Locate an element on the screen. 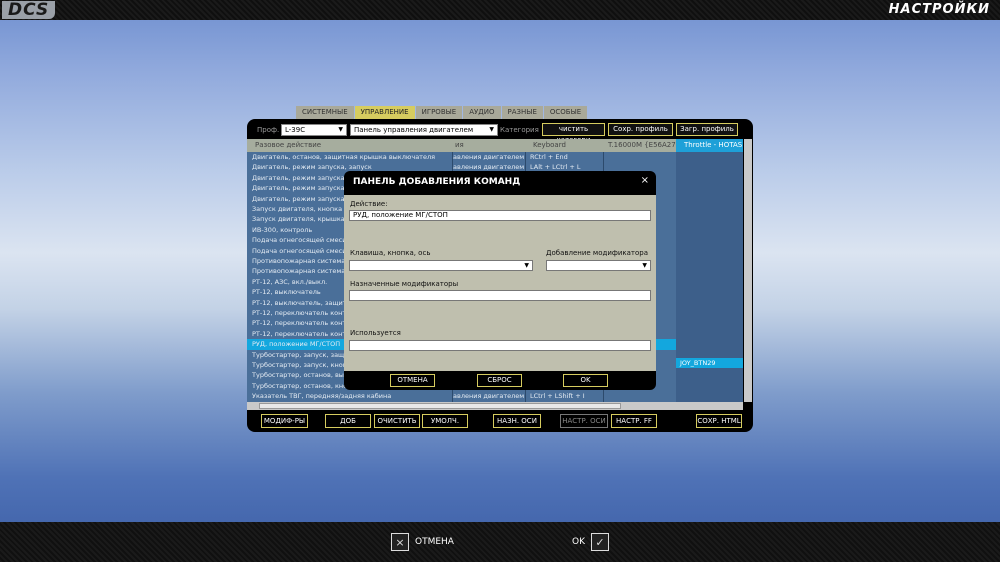 The width and height of the screenshot is (1000, 562). checkmark-icon: ✓ is located at coordinates (600, 542).